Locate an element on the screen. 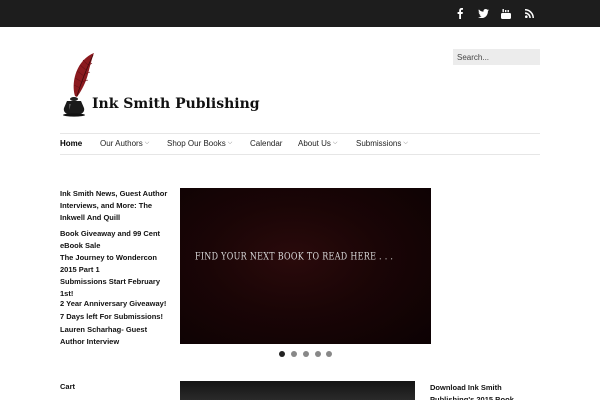 The height and width of the screenshot is (400, 600). nav-divider-bottom is located at coordinates (300, 154).